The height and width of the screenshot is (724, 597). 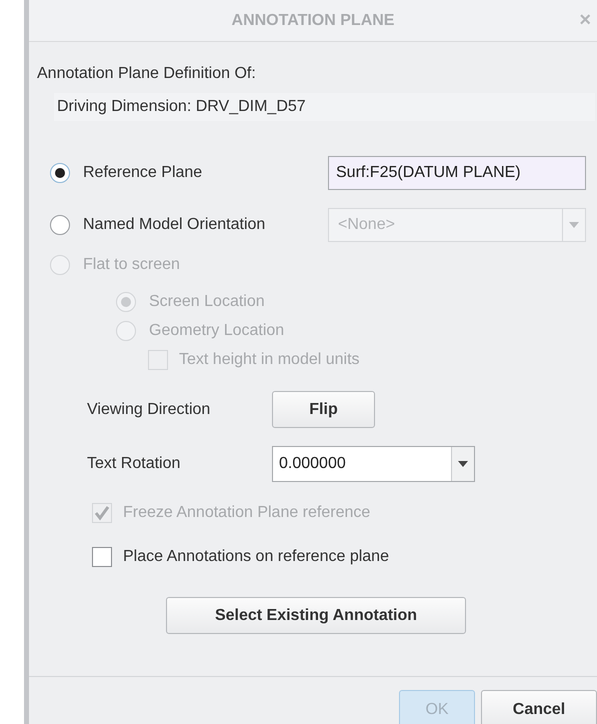 I want to click on rotation-field: 0.000000, so click(x=373, y=464).